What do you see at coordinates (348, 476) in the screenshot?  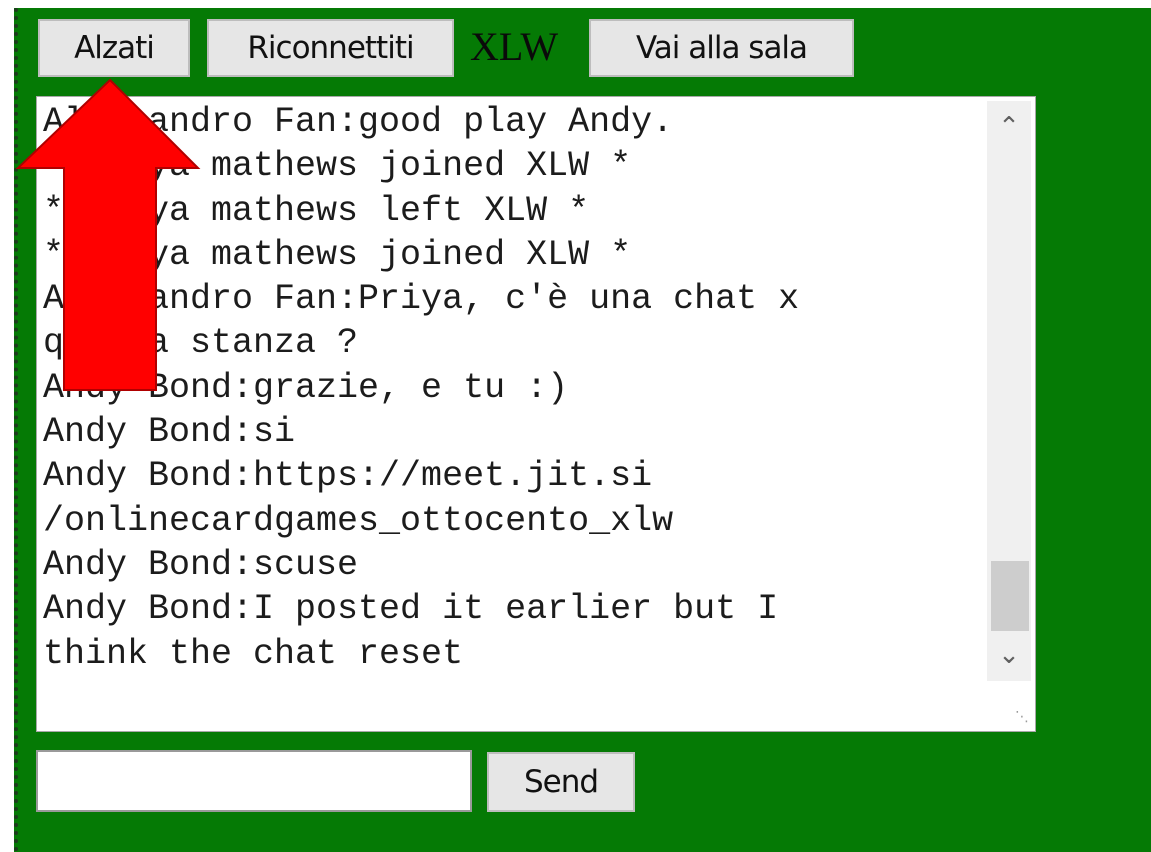 I see `chat-message: Andy Bond:https://meet.jit.si` at bounding box center [348, 476].